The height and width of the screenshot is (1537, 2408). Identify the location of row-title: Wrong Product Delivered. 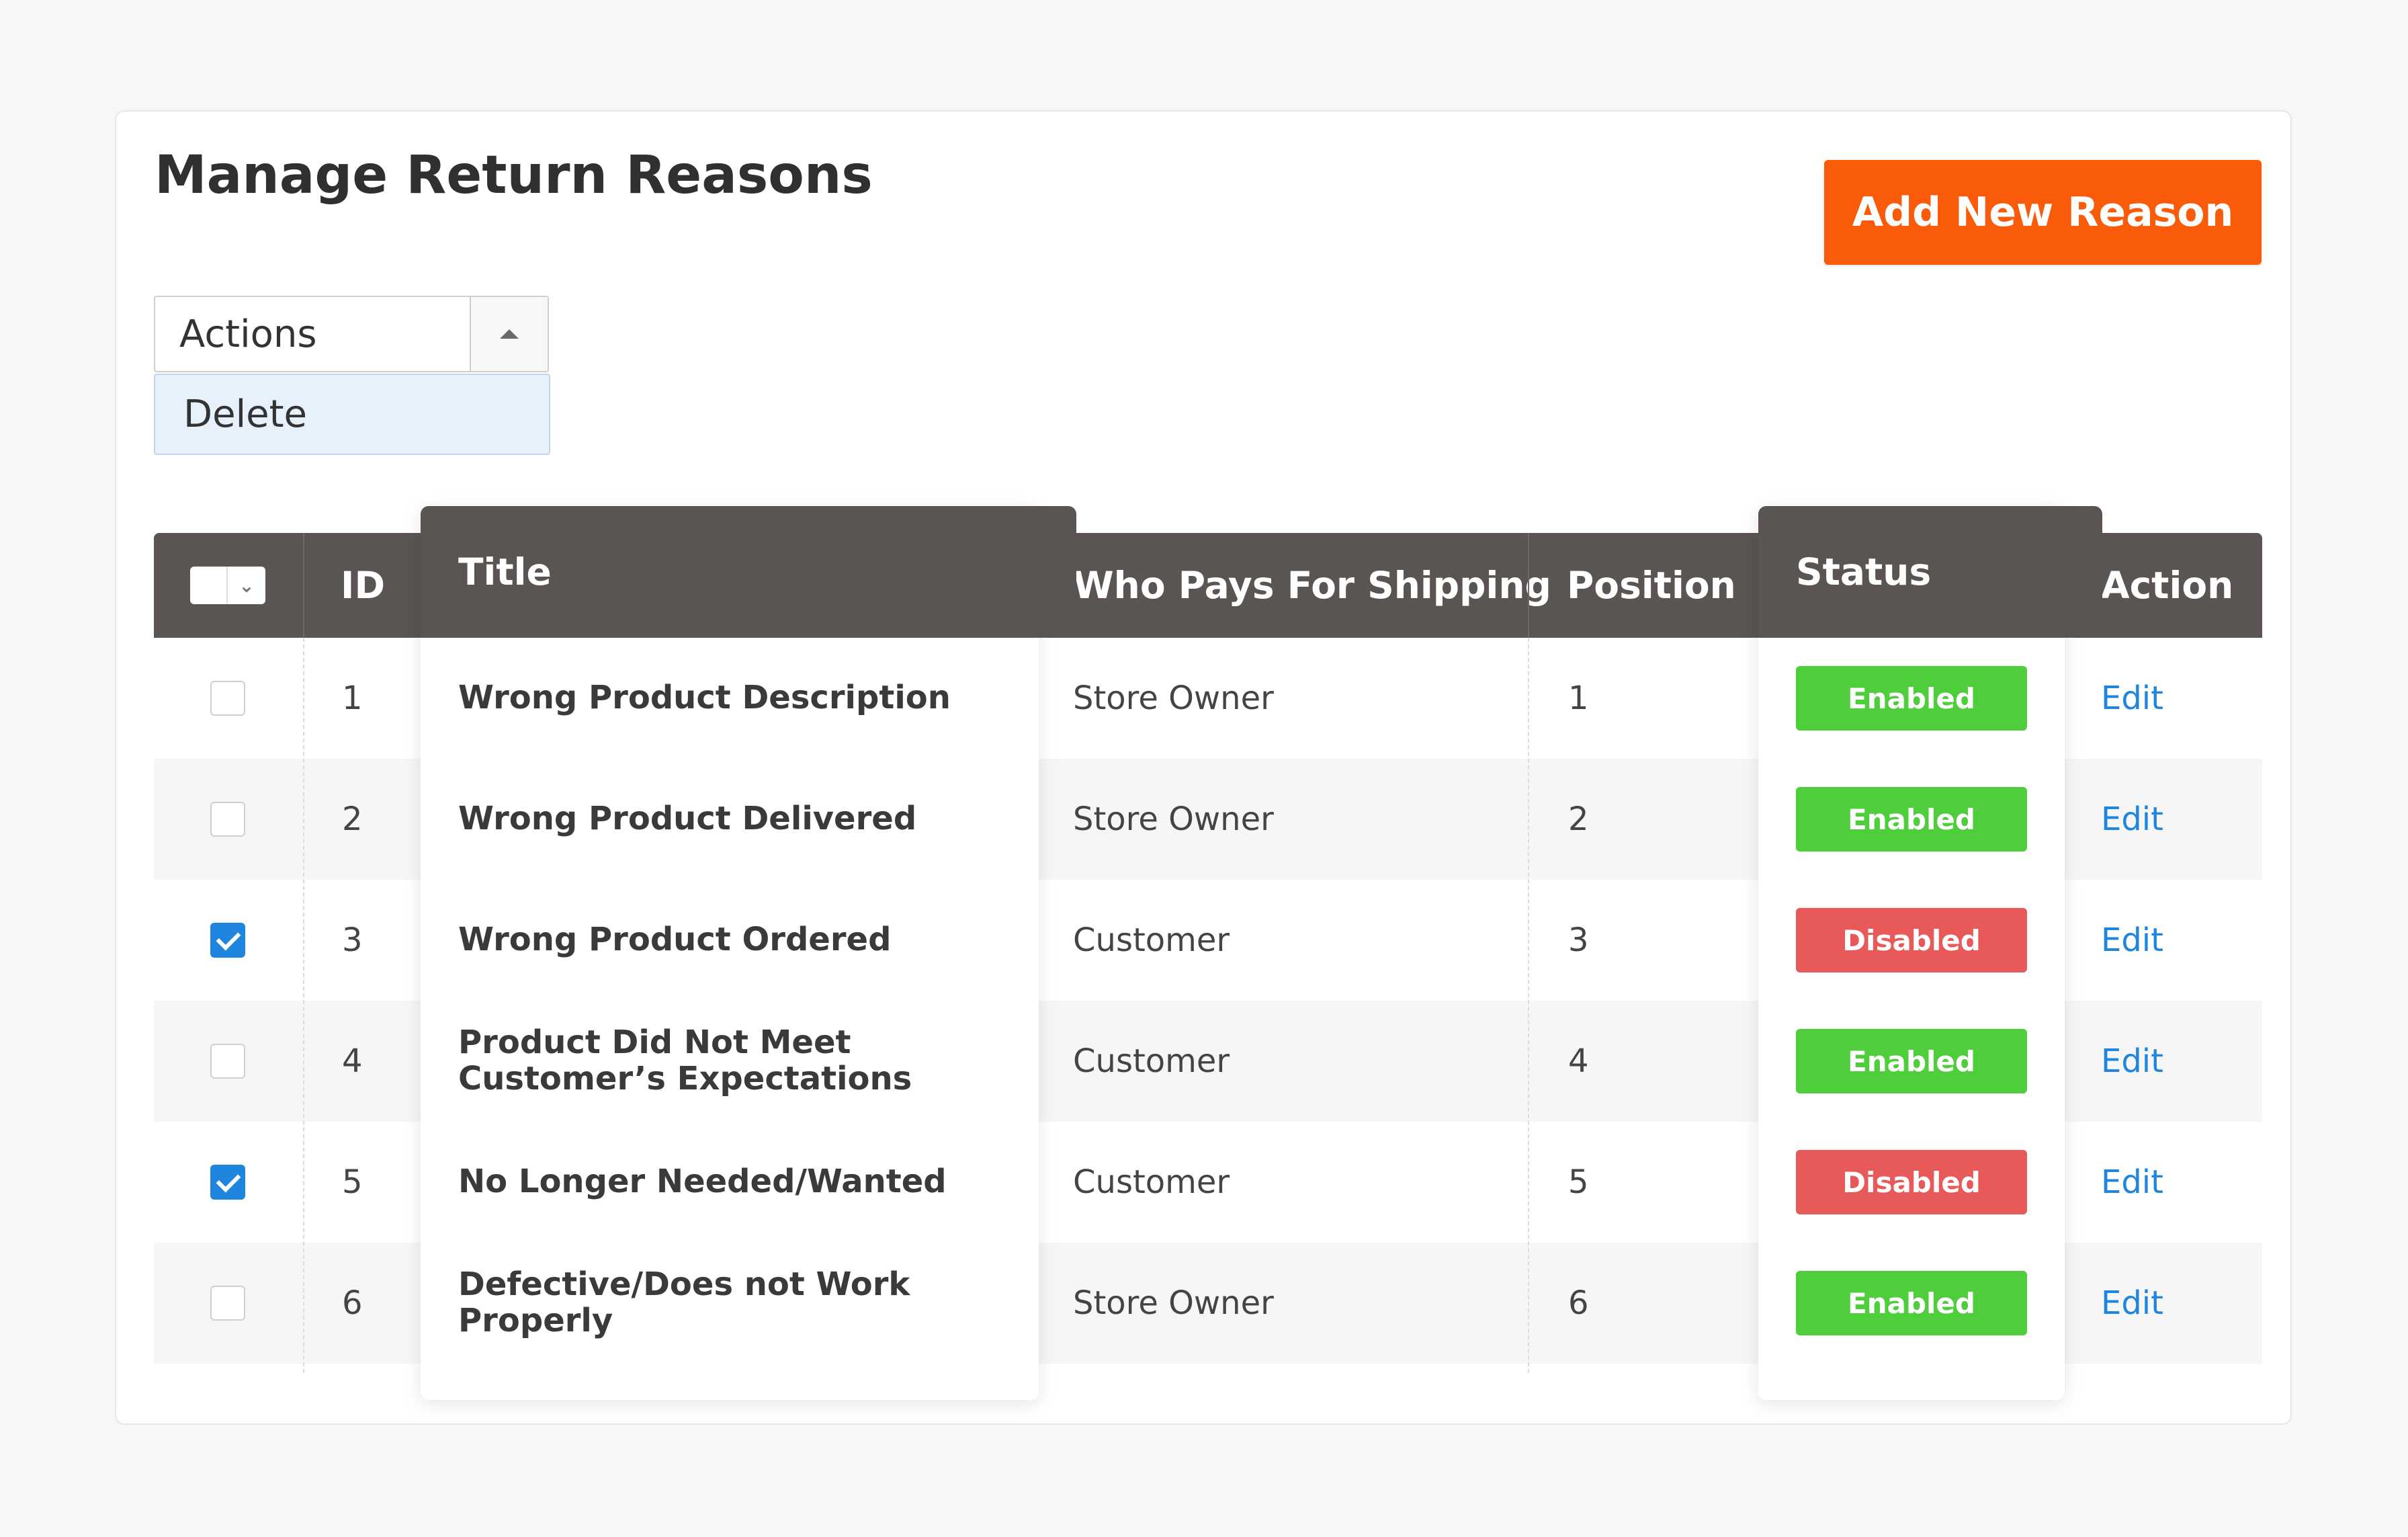
(687, 819).